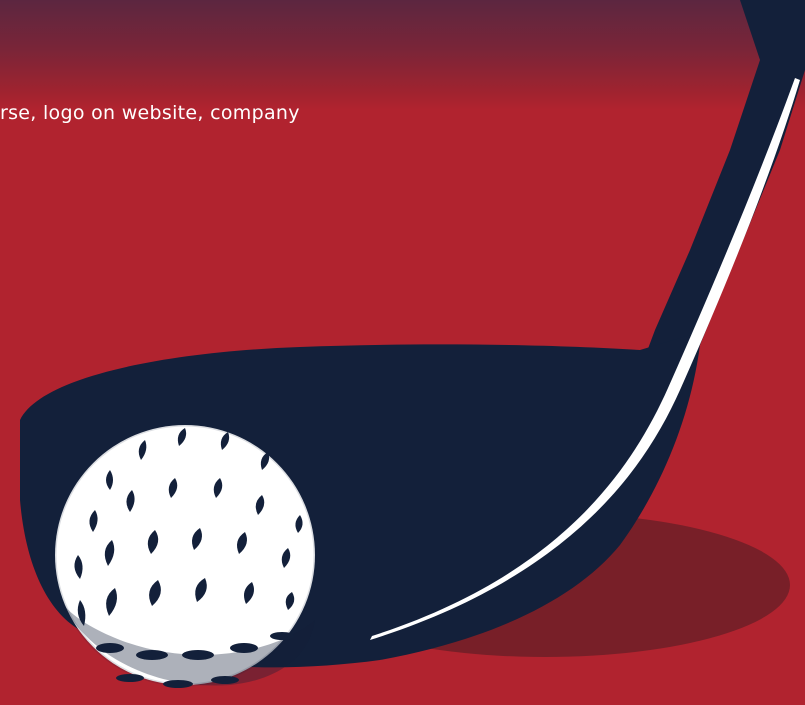 This screenshot has width=805, height=705. Describe the element at coordinates (185, 555) in the screenshot. I see `golf-ball-icon` at that location.